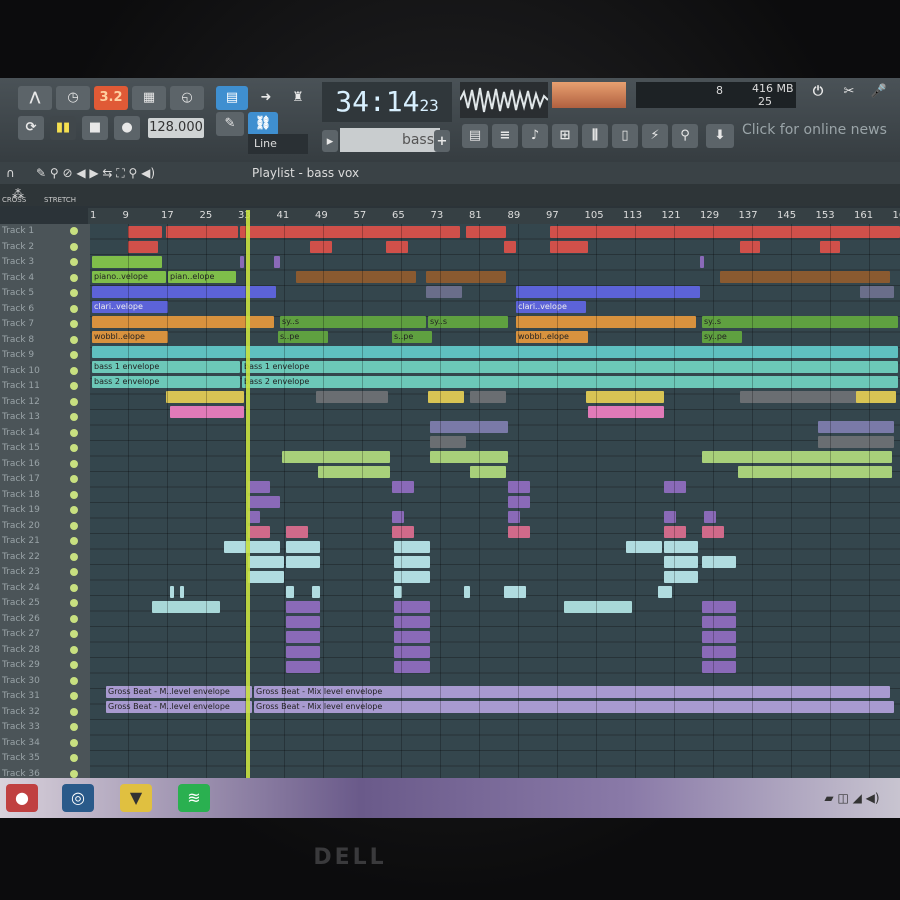  I want to click on track-header: Track 21, so click(40, 541).